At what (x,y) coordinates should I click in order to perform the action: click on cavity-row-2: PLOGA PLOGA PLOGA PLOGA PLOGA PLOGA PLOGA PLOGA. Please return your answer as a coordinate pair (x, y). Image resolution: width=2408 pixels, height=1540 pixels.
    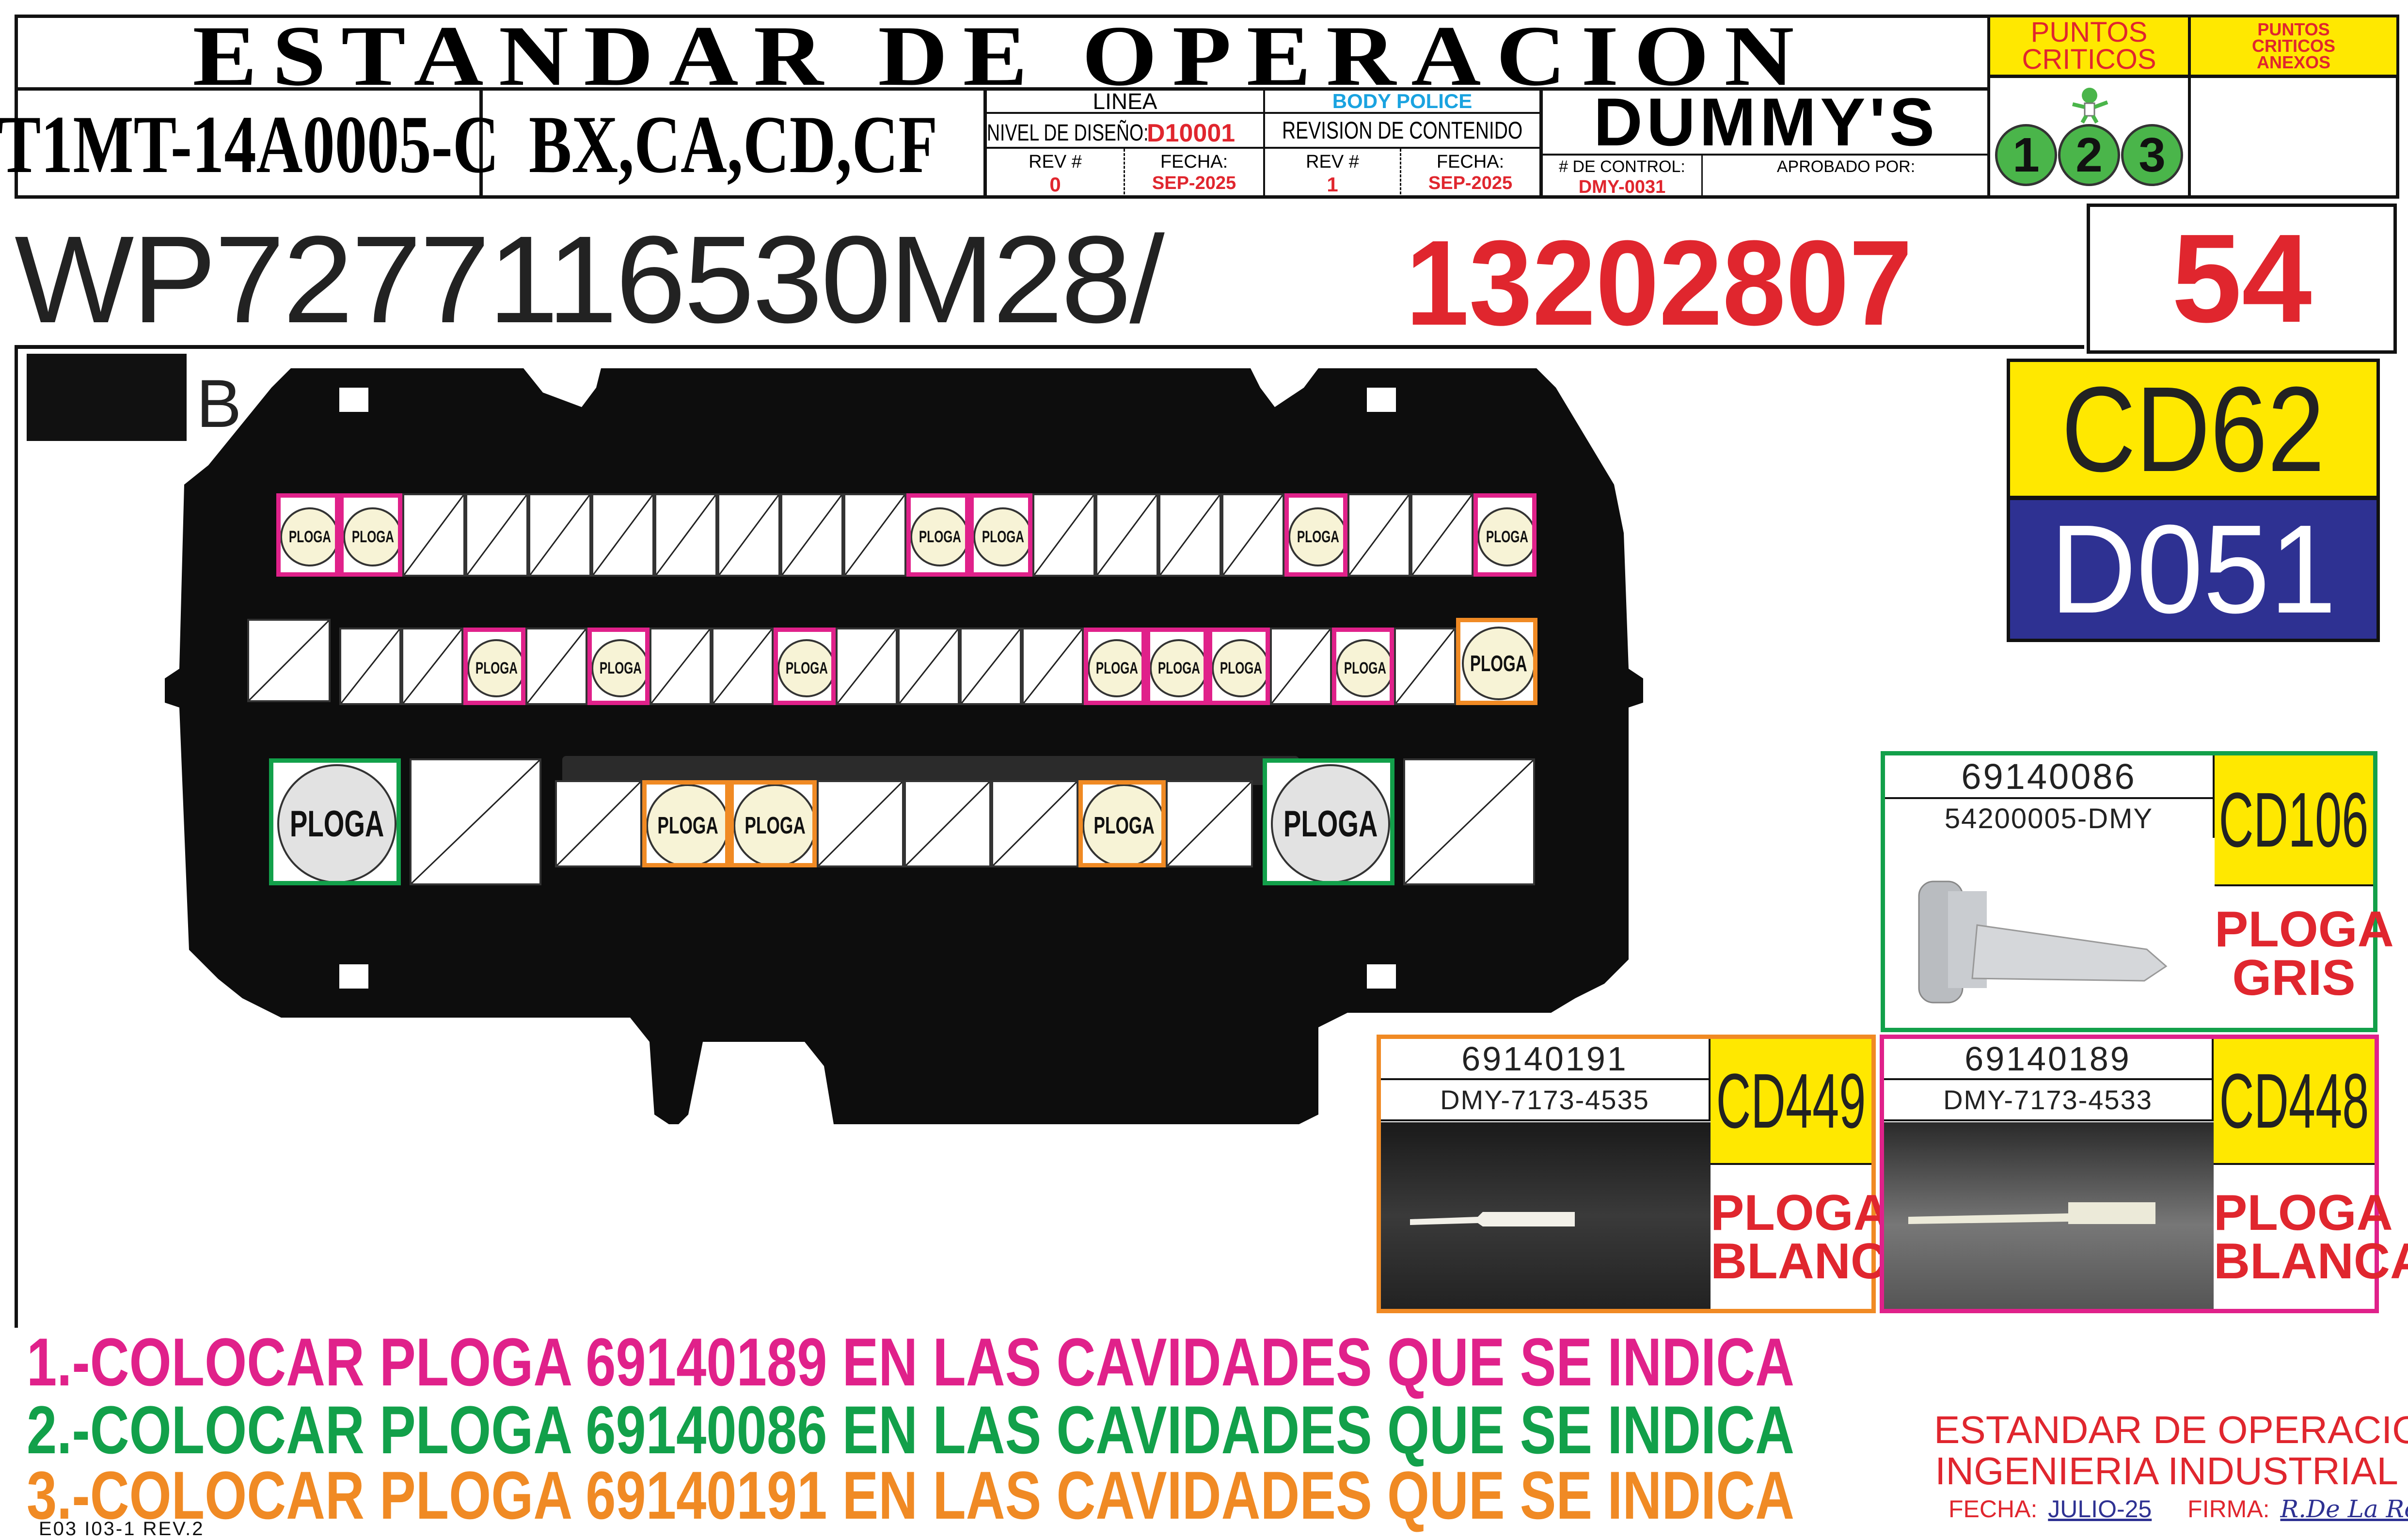
    Looking at the image, I should click on (906, 664).